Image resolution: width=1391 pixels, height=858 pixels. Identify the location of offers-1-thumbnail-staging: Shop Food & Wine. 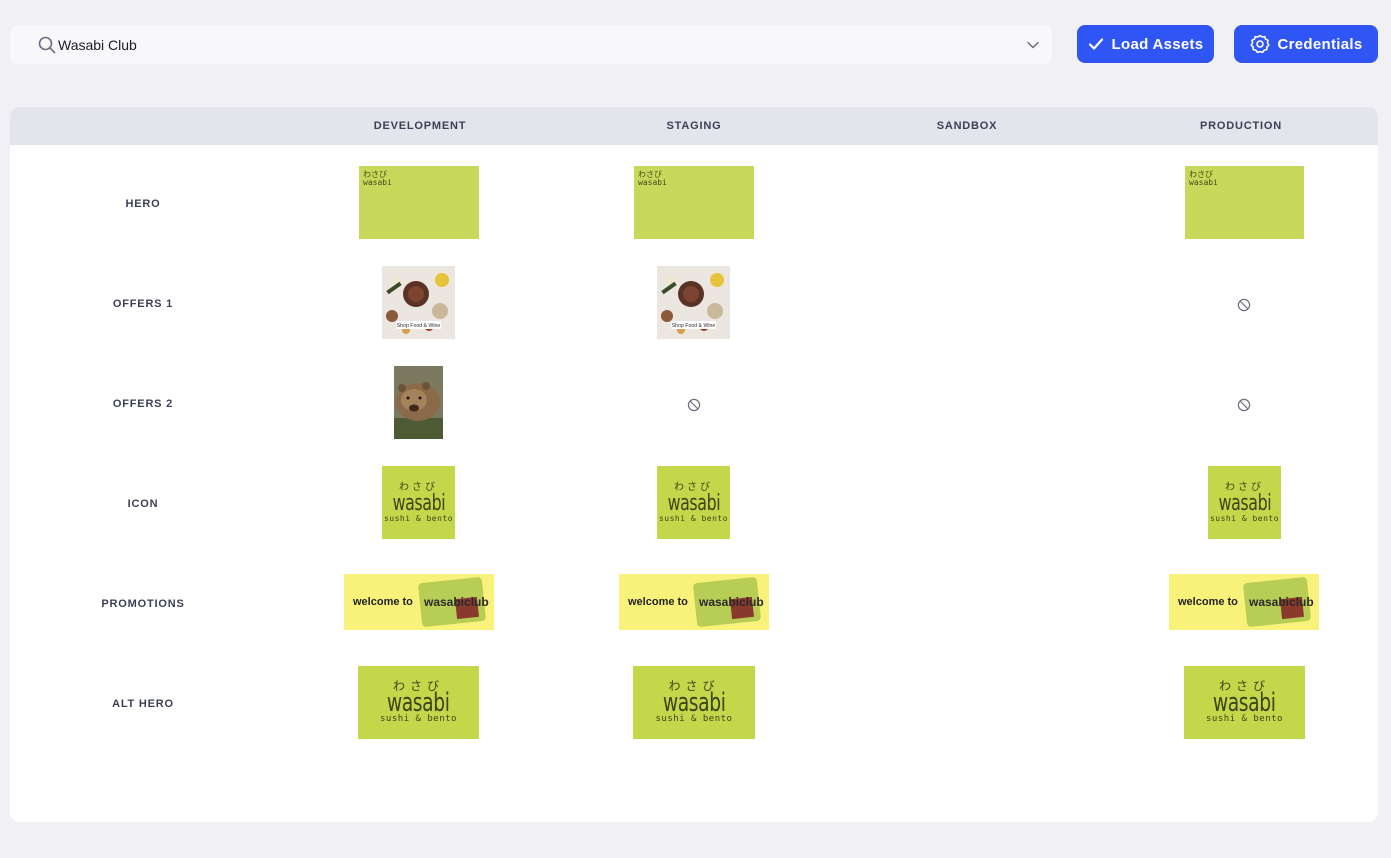
(693, 302).